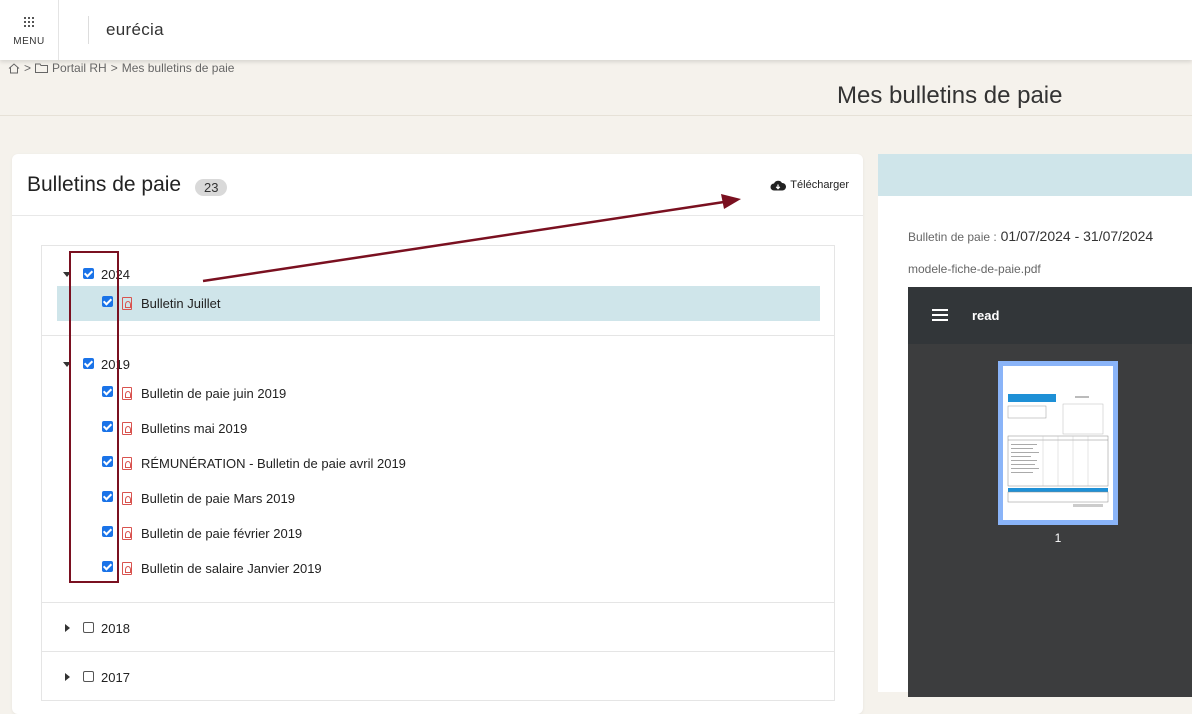  What do you see at coordinates (1058, 450) in the screenshot?
I see `document-preview-icon` at bounding box center [1058, 450].